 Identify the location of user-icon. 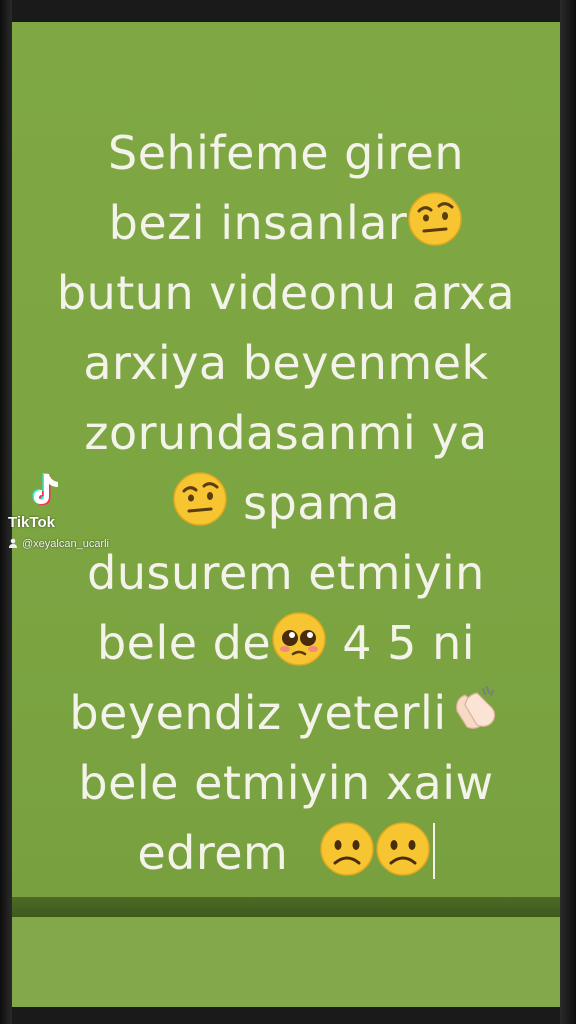
(13, 543).